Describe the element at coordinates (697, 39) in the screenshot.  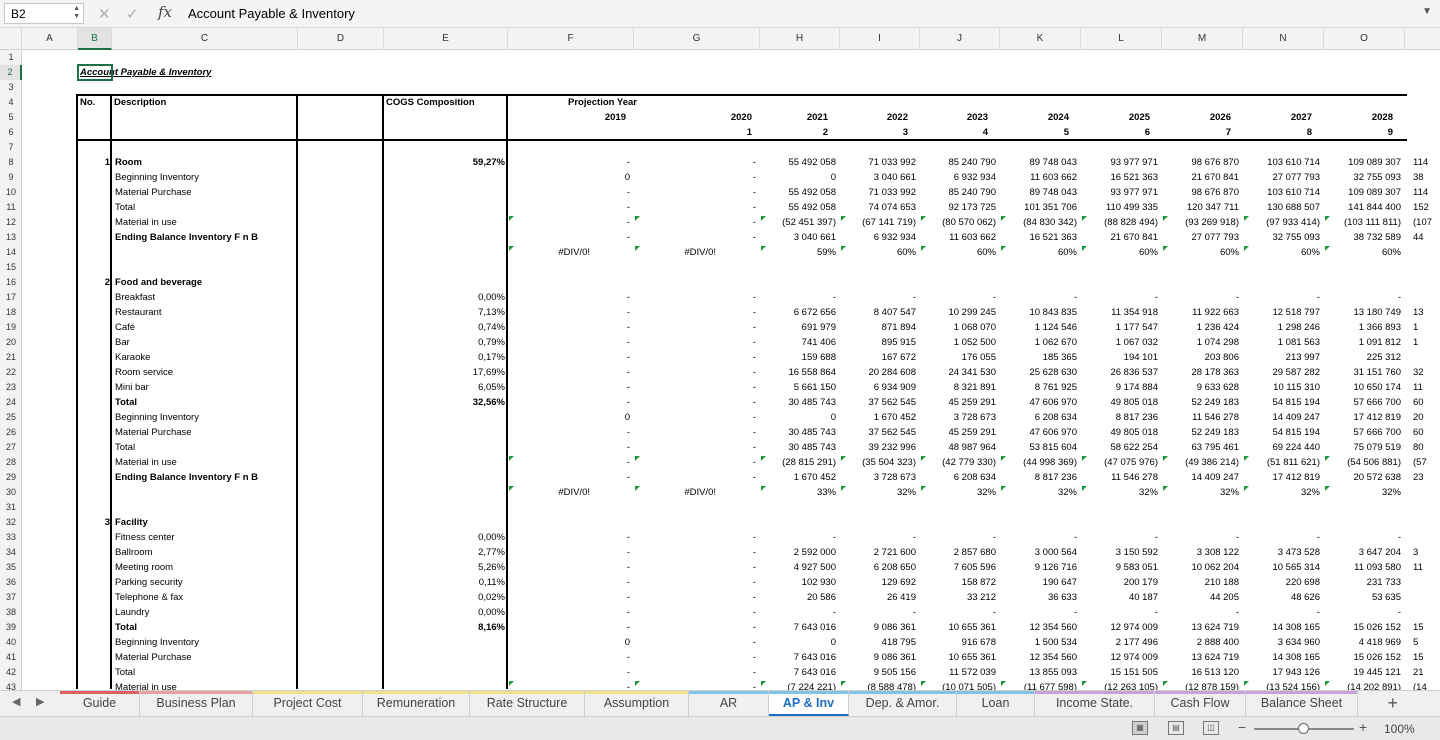
I see `column-header-g: G` at that location.